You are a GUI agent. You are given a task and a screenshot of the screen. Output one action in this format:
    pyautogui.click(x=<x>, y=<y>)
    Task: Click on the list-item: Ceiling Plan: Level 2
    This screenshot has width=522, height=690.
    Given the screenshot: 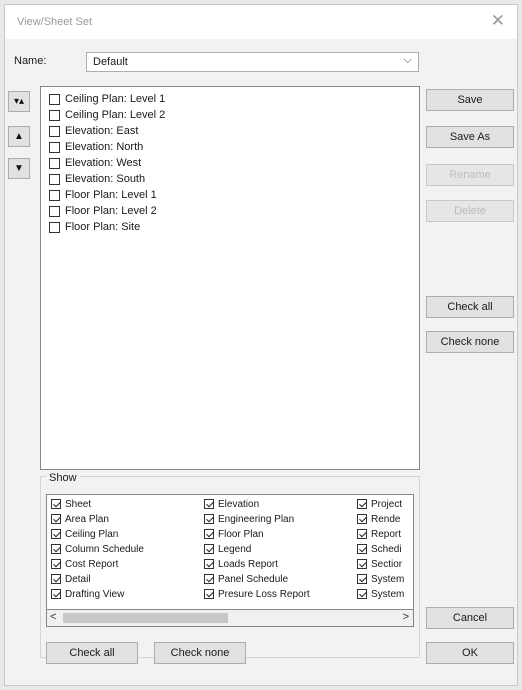 What is the action you would take?
    pyautogui.click(x=107, y=116)
    